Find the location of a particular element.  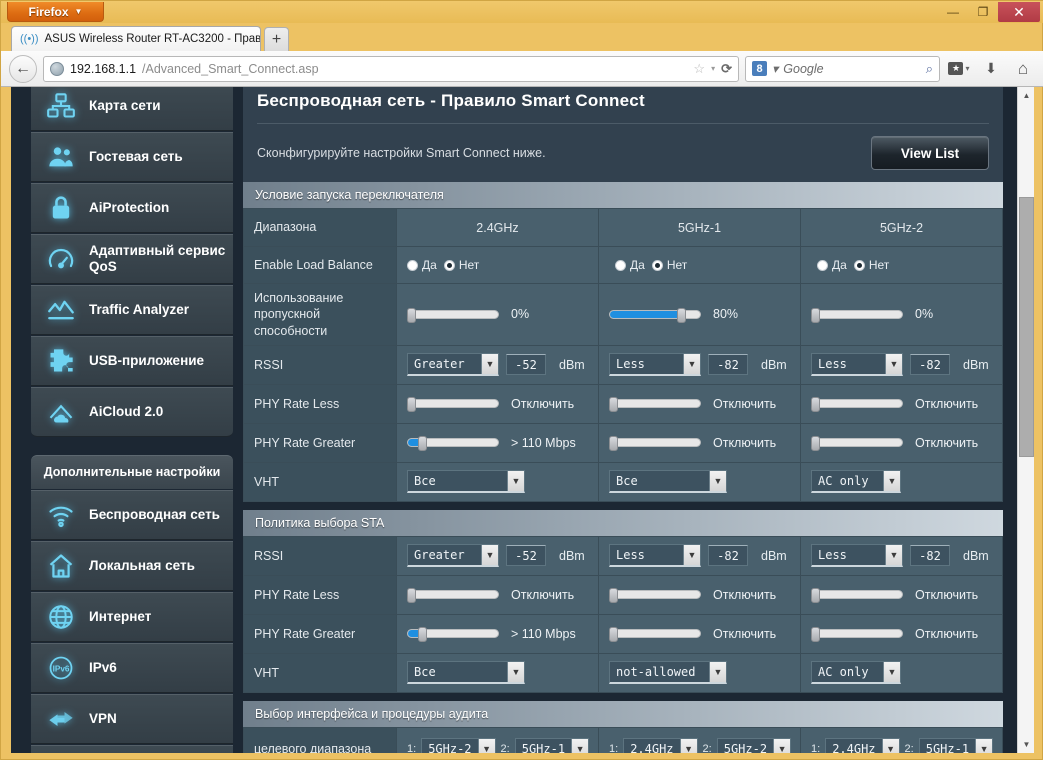

target-band-select-2b: 5GHz-2 ▼ is located at coordinates (754, 745).